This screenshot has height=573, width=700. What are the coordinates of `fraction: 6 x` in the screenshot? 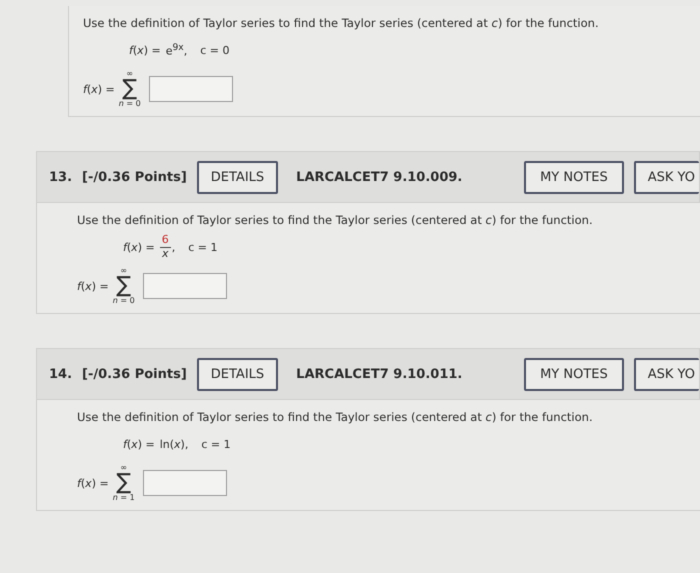 It's located at (165, 247).